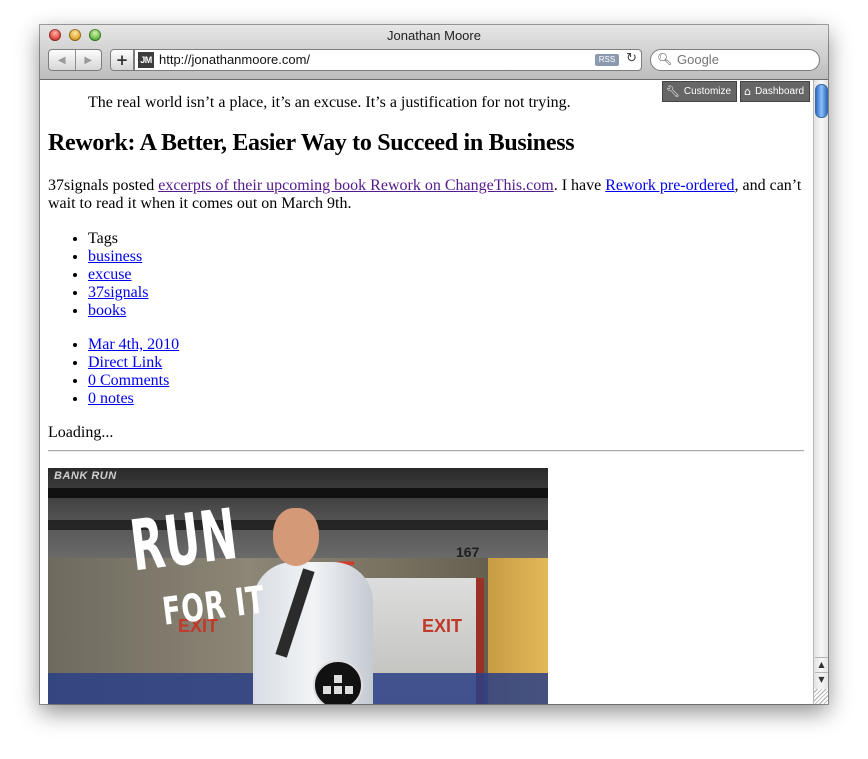 The width and height of the screenshot is (868, 759). Describe the element at coordinates (85, 476) in the screenshot. I see `video-corner-label: BANK RUN` at that location.